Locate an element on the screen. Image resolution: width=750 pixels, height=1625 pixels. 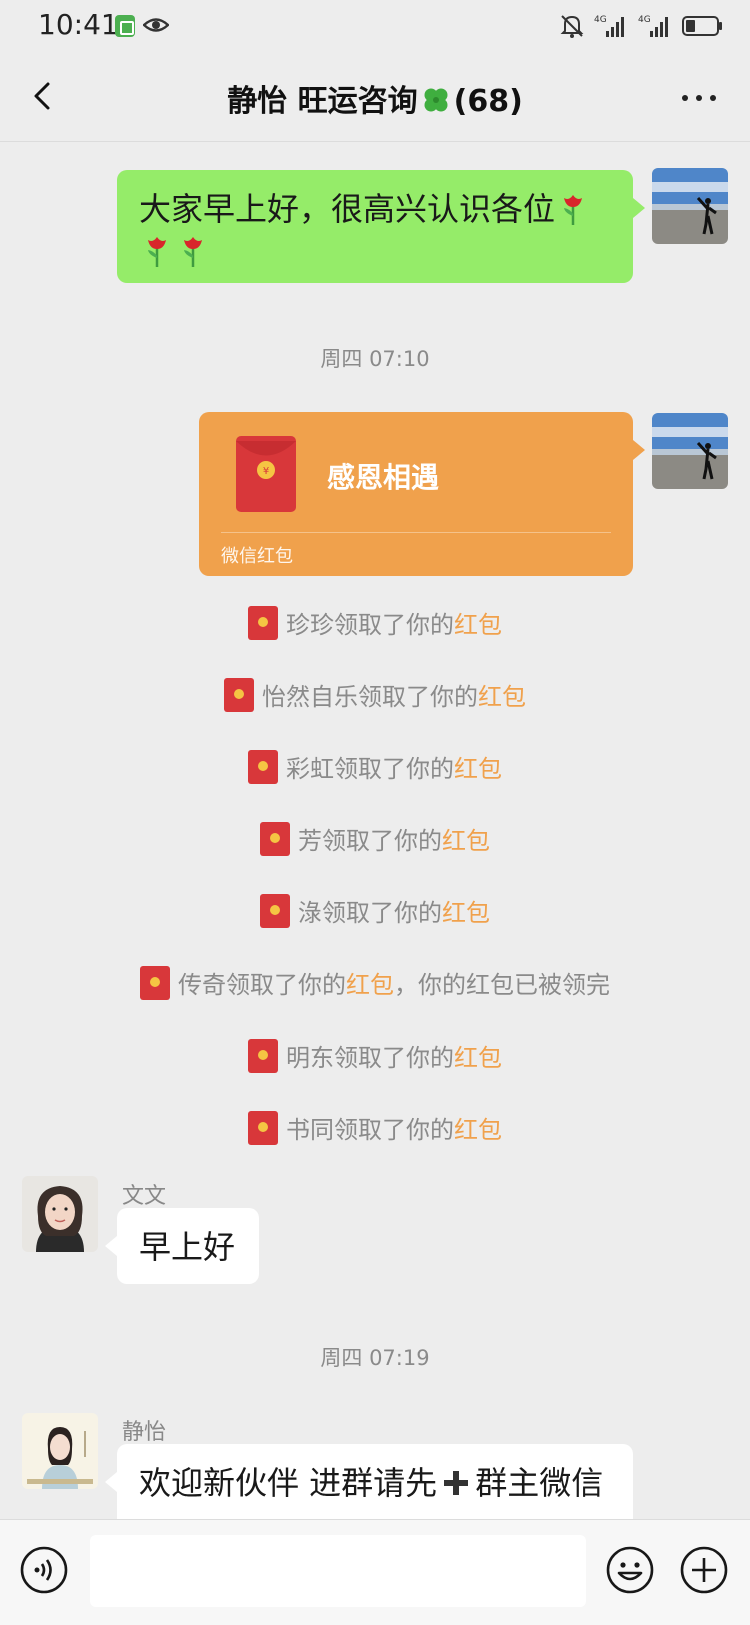
member-count: (68) is located at coordinates (488, 101).